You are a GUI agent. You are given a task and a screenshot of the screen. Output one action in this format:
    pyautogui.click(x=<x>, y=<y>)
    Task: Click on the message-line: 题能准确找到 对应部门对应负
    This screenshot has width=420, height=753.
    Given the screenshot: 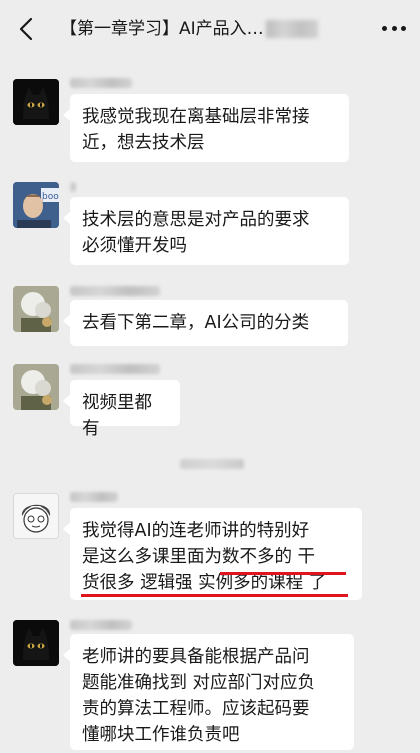 What is the action you would take?
    pyautogui.click(x=199, y=683)
    